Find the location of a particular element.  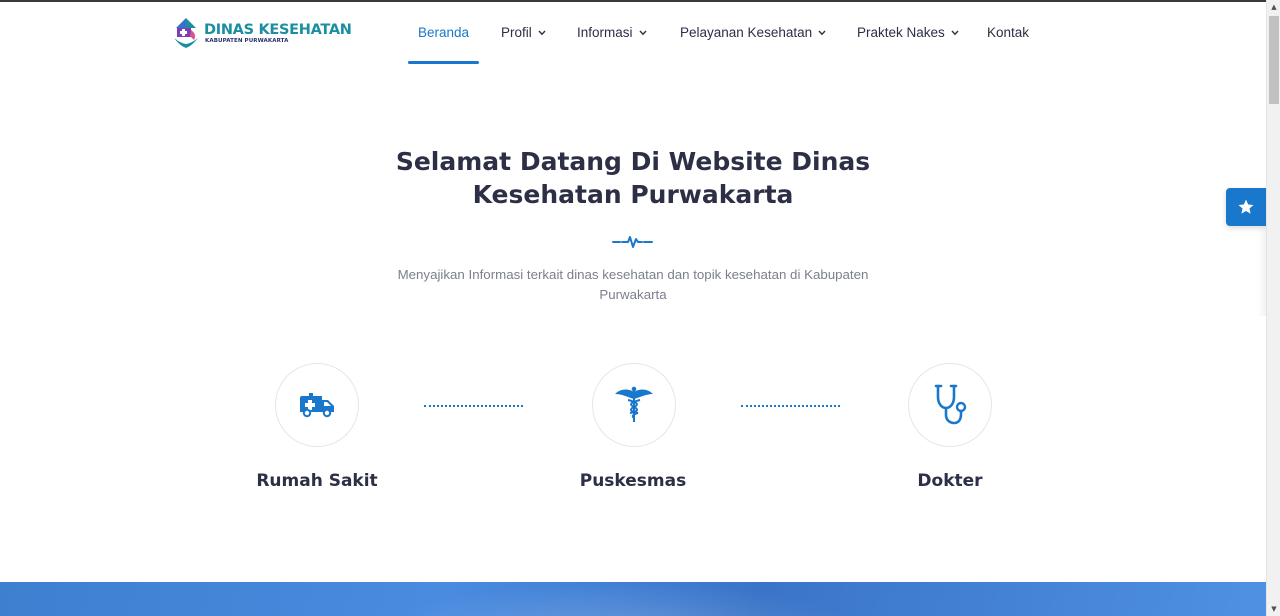

stethoscope-icon is located at coordinates (950, 404).